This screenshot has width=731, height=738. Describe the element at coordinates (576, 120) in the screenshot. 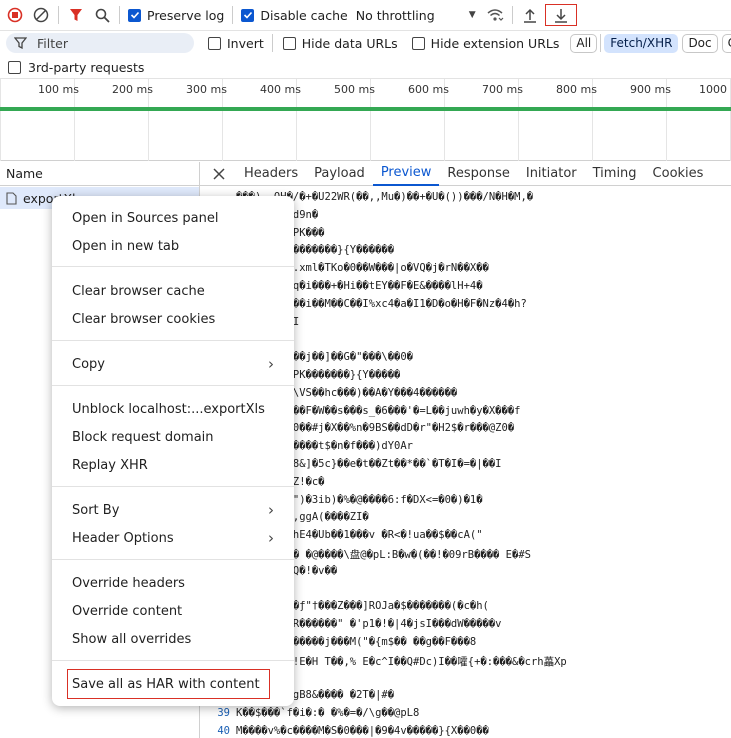

I see `timeline-tick: 800 ms` at that location.